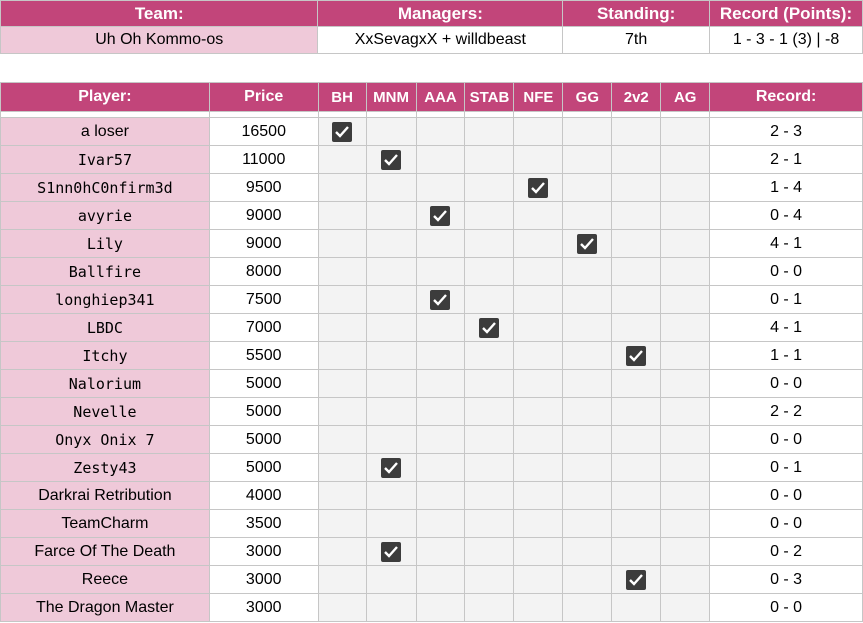  I want to click on price-cell: 3500, so click(263, 523).